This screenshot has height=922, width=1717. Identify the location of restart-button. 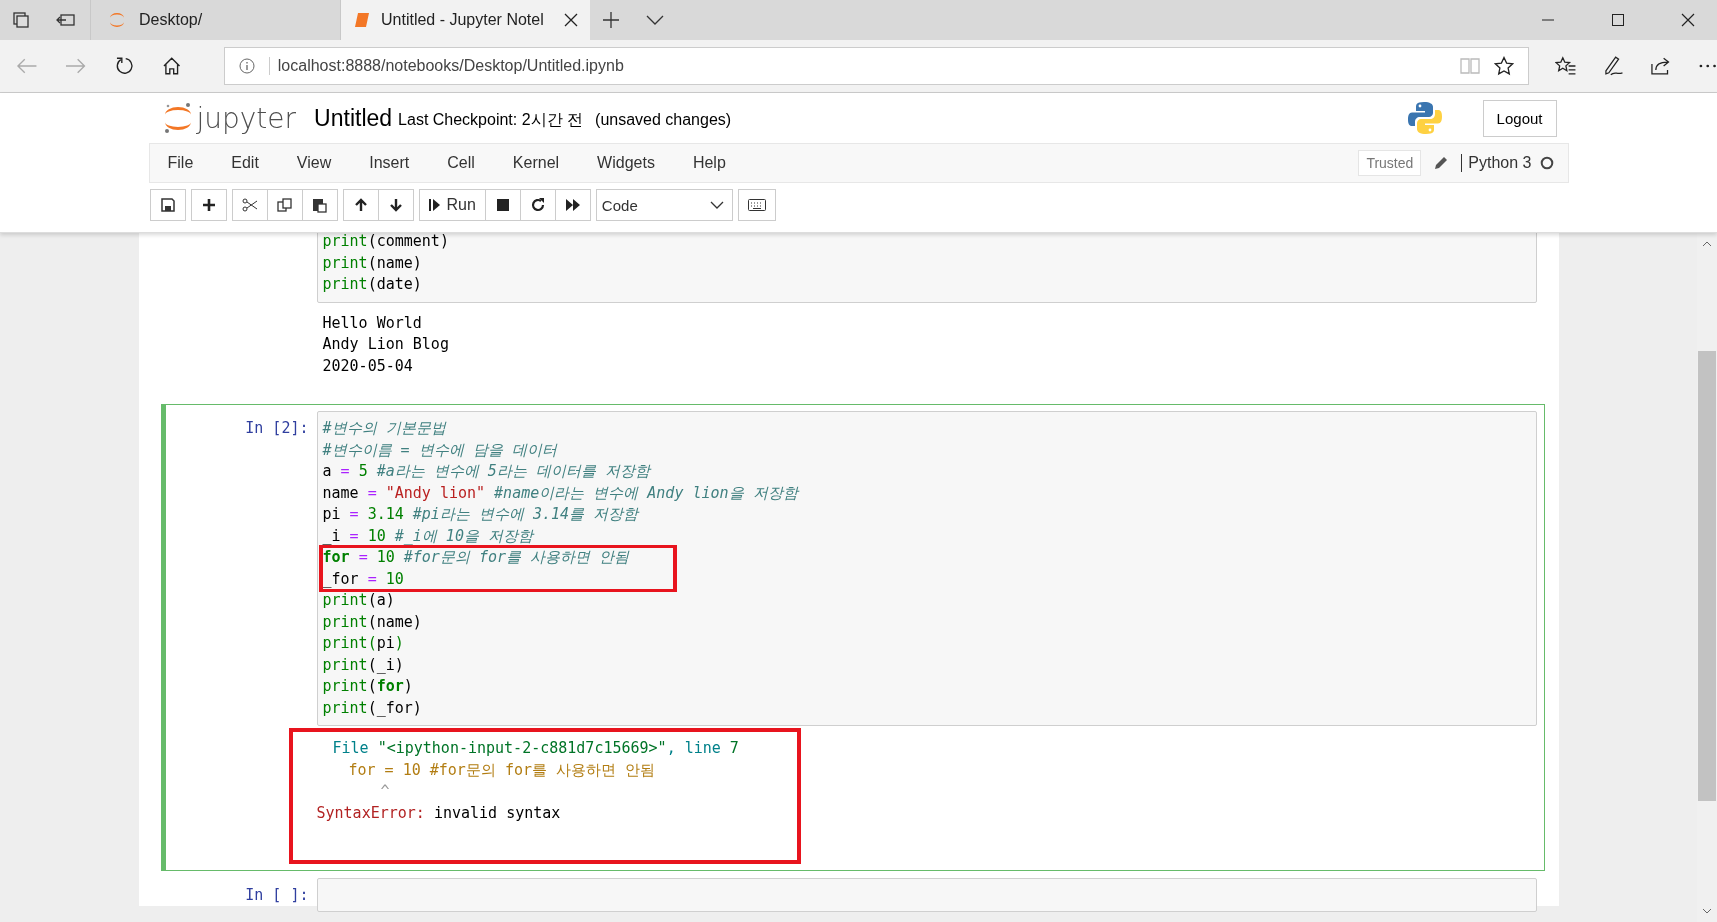
(537, 205).